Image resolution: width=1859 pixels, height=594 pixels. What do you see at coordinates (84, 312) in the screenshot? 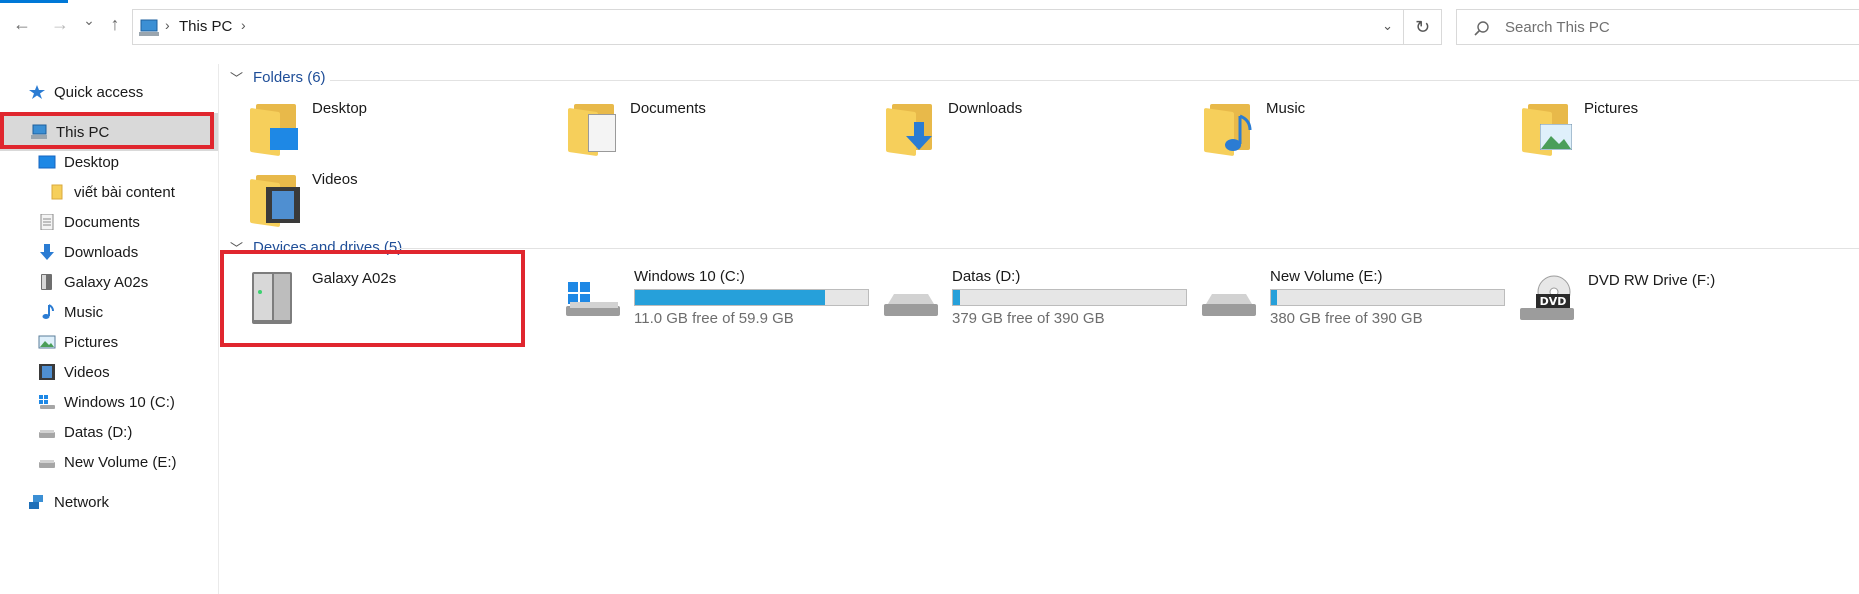
I see `sidebar-item-label: Music` at bounding box center [84, 312].